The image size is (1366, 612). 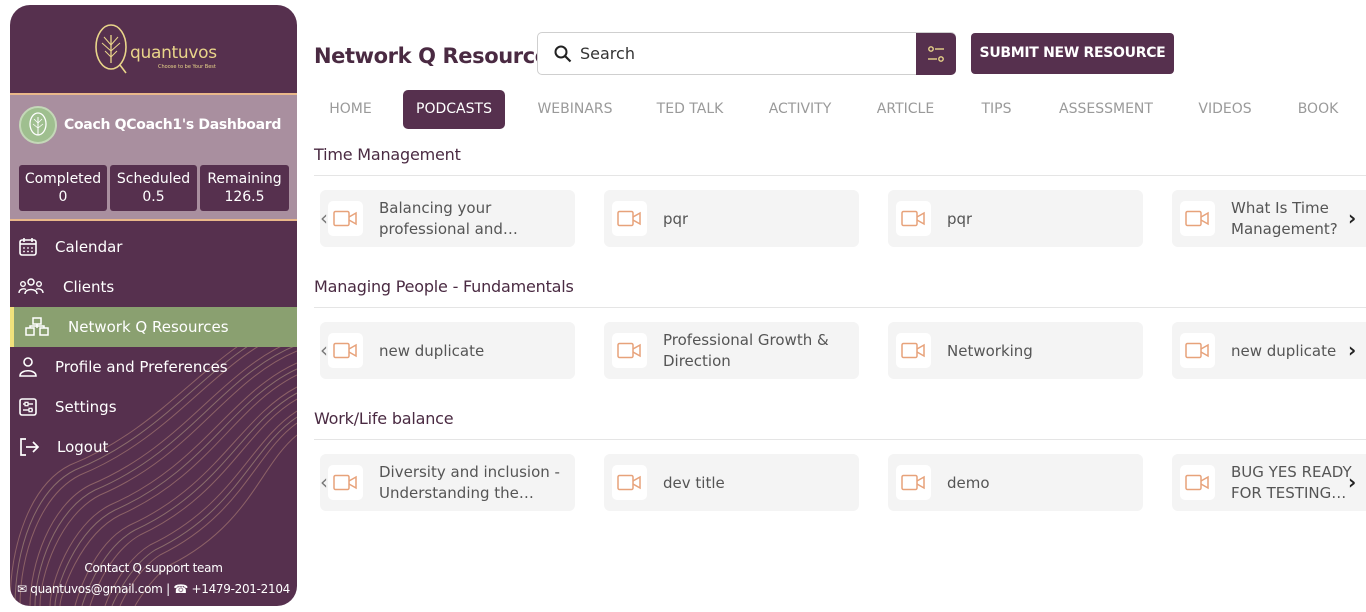 I want to click on stat-value: 0, so click(x=63, y=197).